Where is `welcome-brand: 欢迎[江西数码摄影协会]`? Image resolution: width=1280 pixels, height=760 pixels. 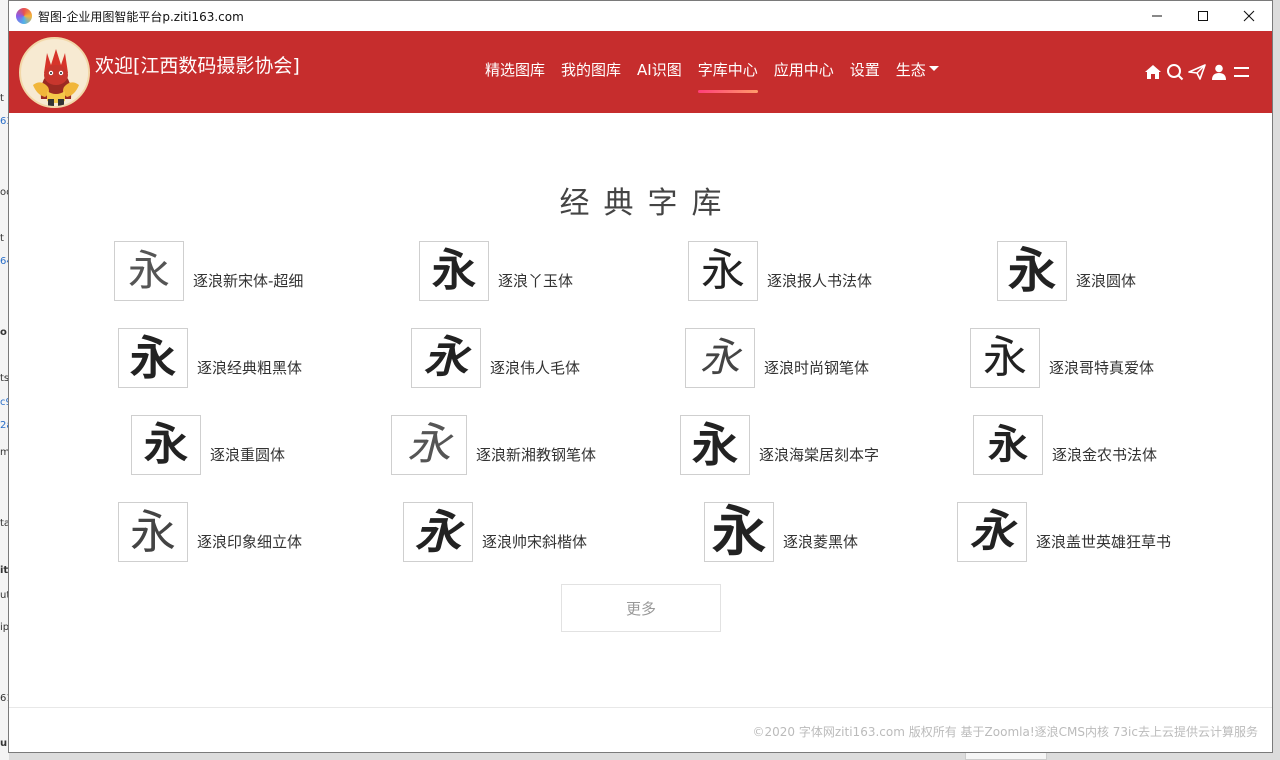
welcome-brand: 欢迎[江西数码摄影协会] is located at coordinates (197, 64).